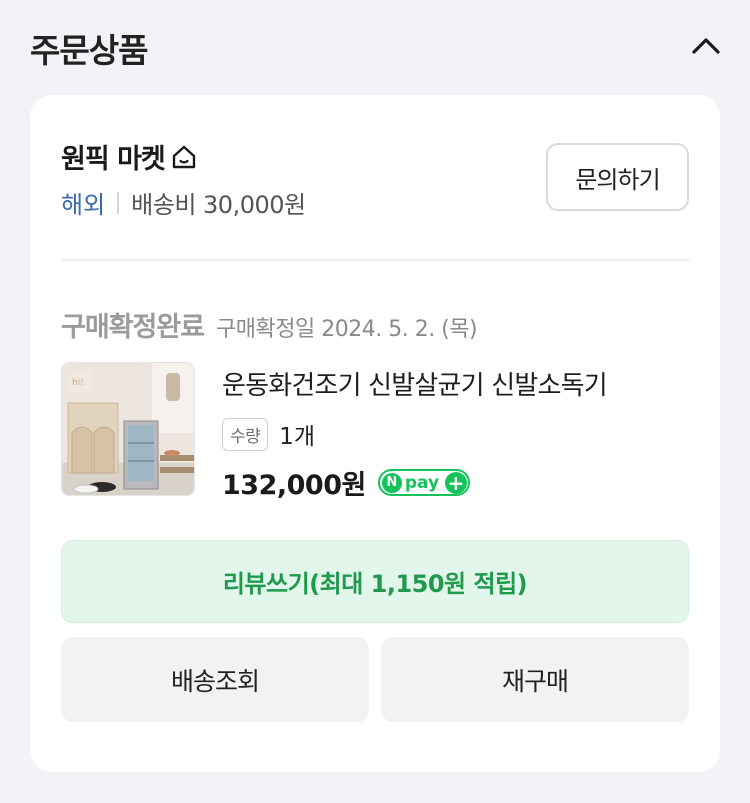  What do you see at coordinates (375, 260) in the screenshot?
I see `divider` at bounding box center [375, 260].